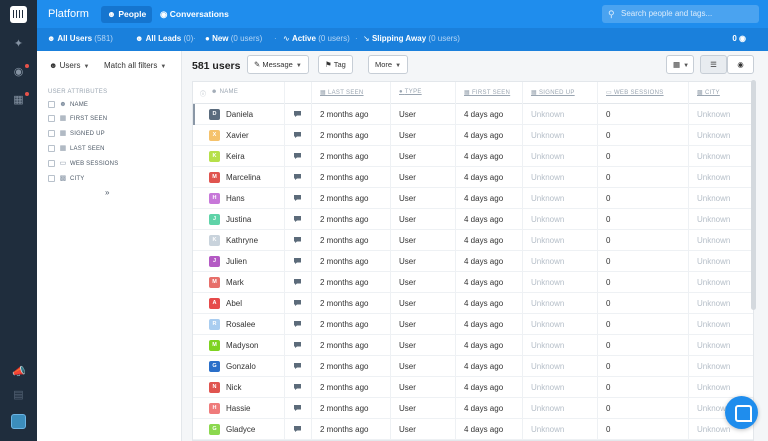 This screenshot has height=441, width=768. I want to click on segment-all-leads: ☻︎ All Leads (0), so click(164, 38).